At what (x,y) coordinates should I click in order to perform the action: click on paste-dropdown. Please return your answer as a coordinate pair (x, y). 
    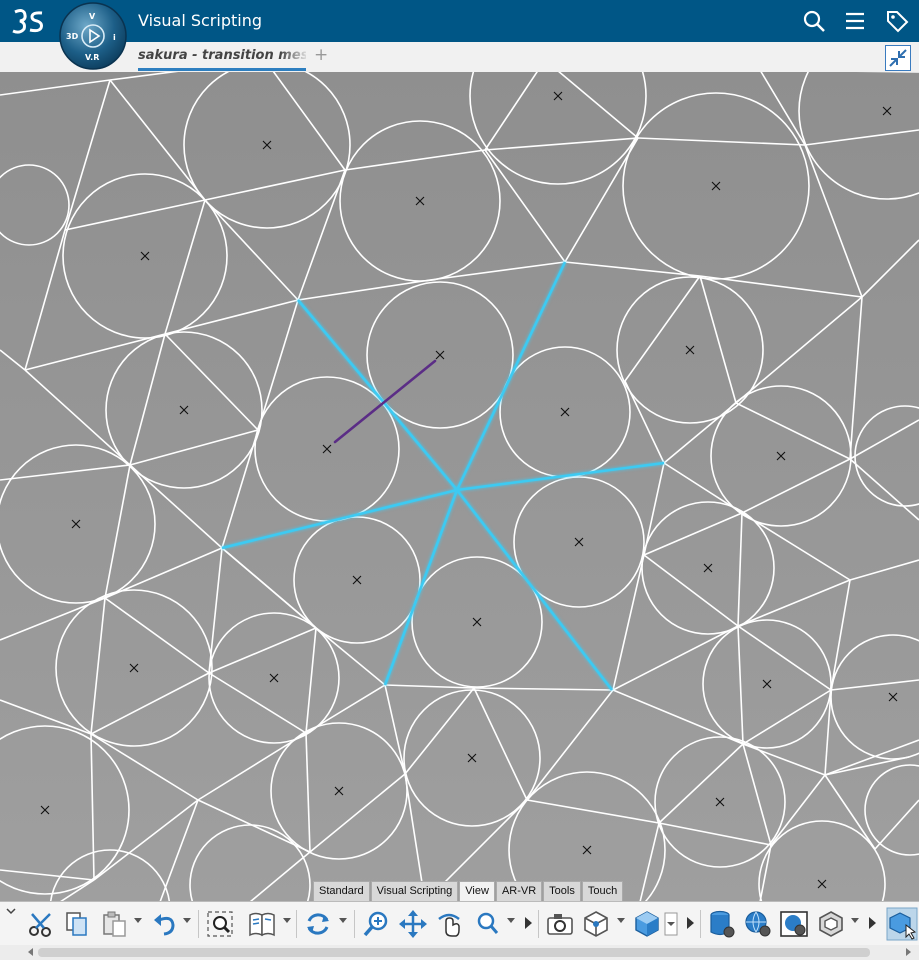
    Looking at the image, I should click on (138, 920).